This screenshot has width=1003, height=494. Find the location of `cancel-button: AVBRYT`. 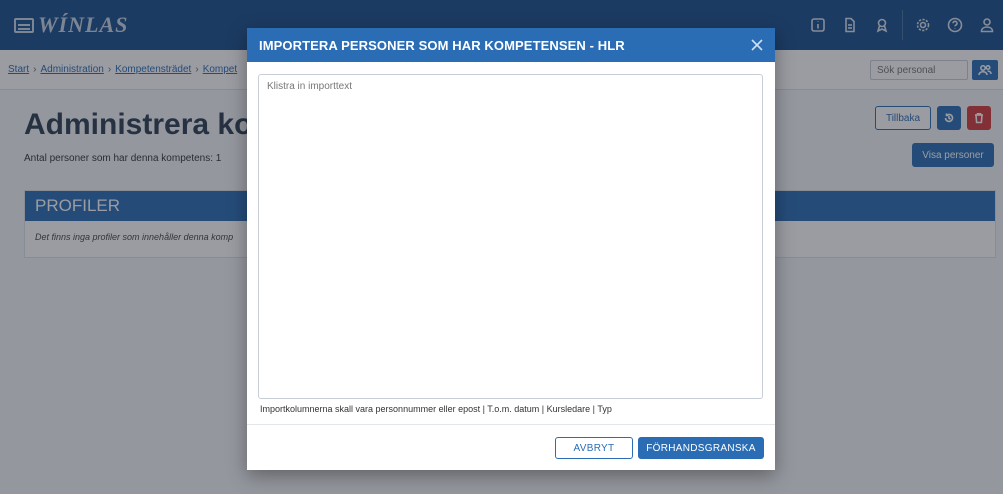

cancel-button: AVBRYT is located at coordinates (594, 448).